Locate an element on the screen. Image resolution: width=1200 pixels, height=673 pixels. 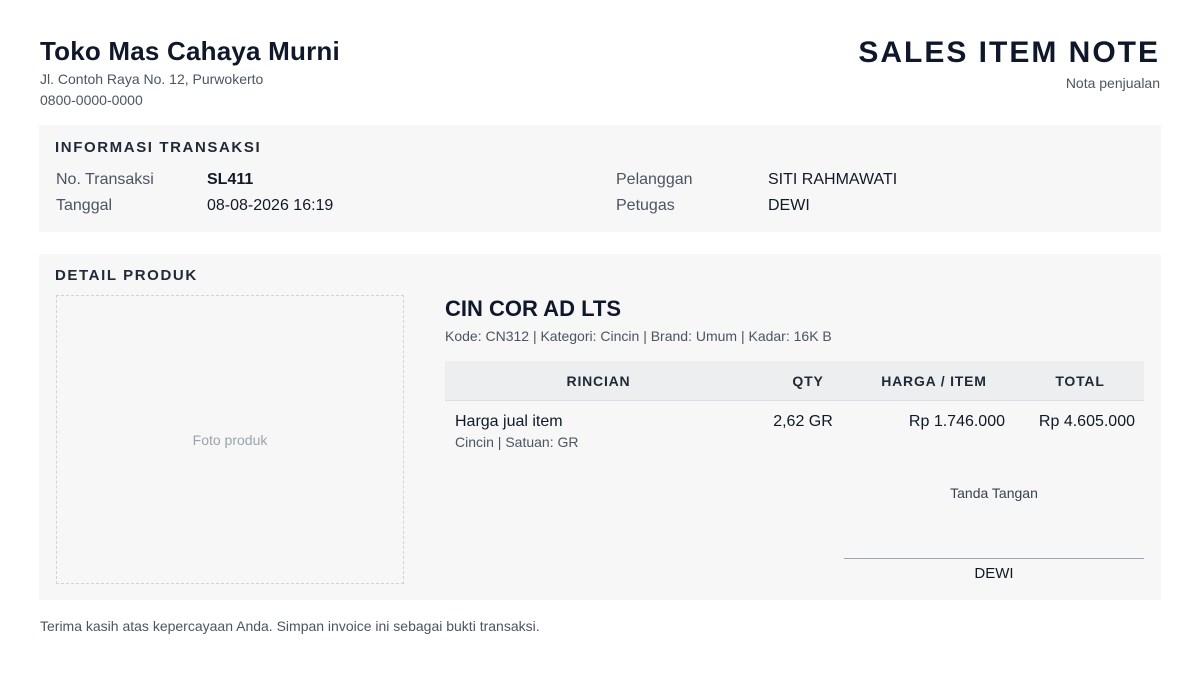
row-item-sub: Cincin | Satuan: GR is located at coordinates (517, 442).